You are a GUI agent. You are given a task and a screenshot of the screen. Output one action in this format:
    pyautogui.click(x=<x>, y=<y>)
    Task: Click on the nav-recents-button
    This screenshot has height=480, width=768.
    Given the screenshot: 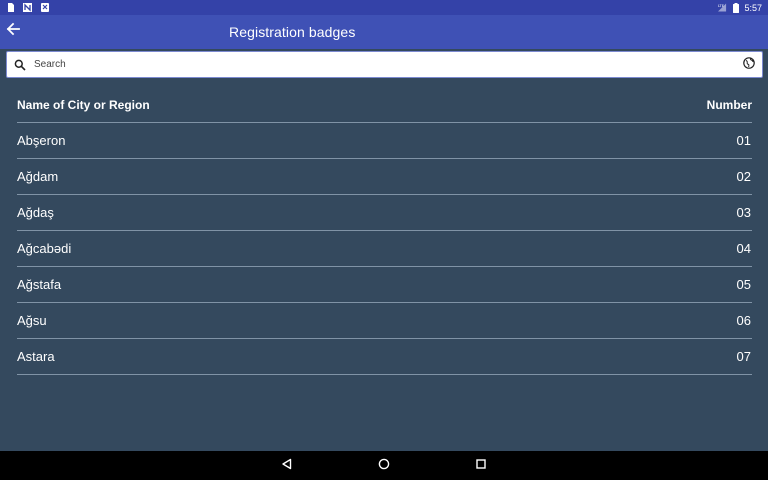 What is the action you would take?
    pyautogui.click(x=481, y=465)
    